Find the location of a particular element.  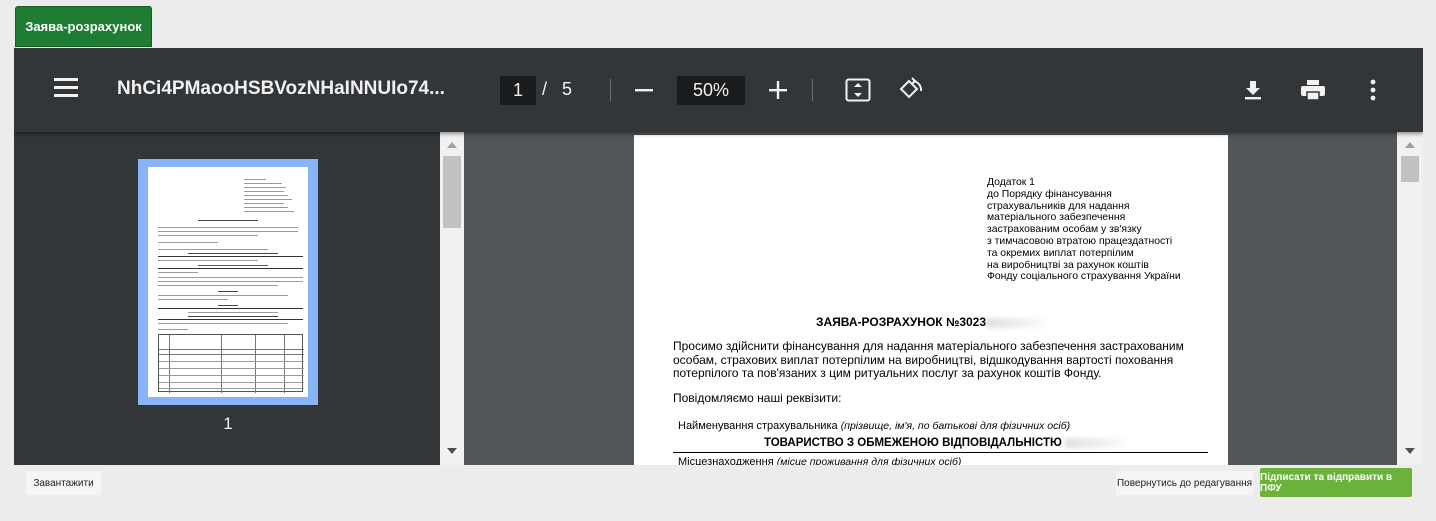

rotate-icon is located at coordinates (911, 90).